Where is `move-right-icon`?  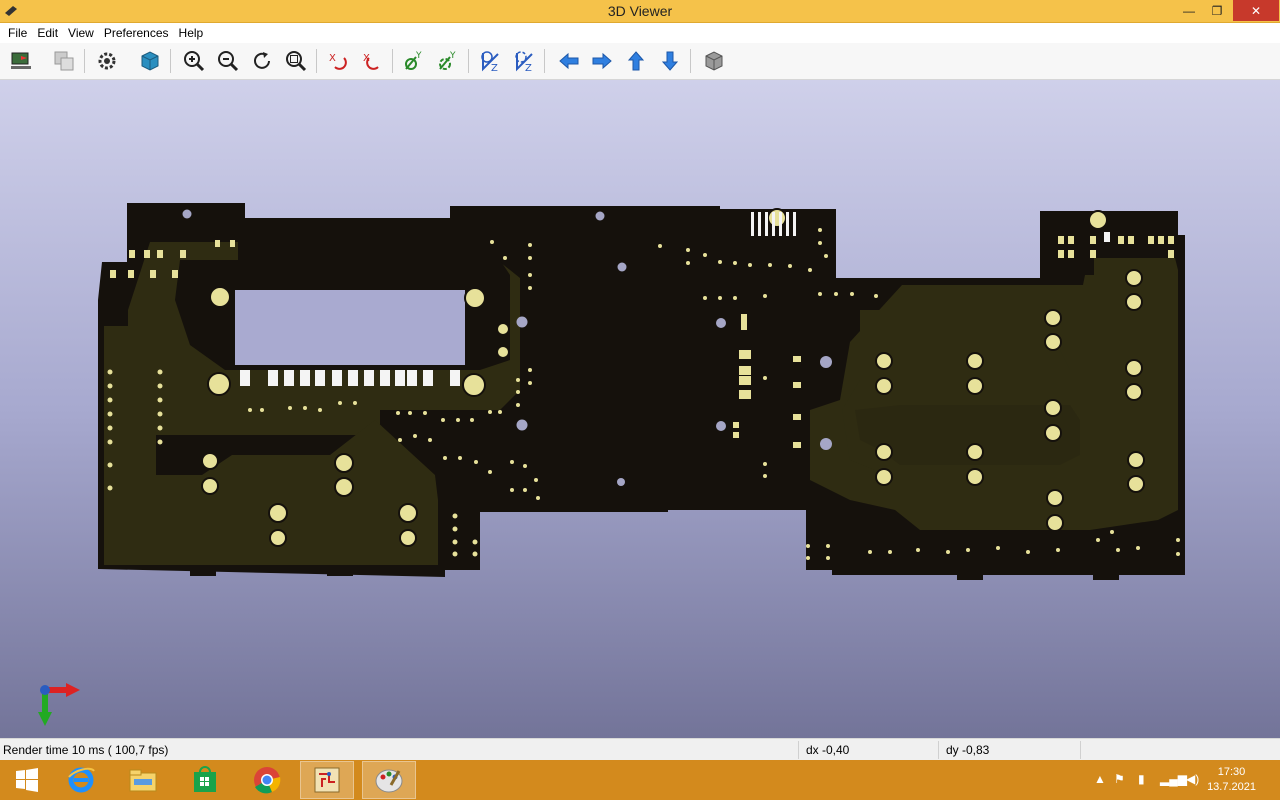 move-right-icon is located at coordinates (602, 61).